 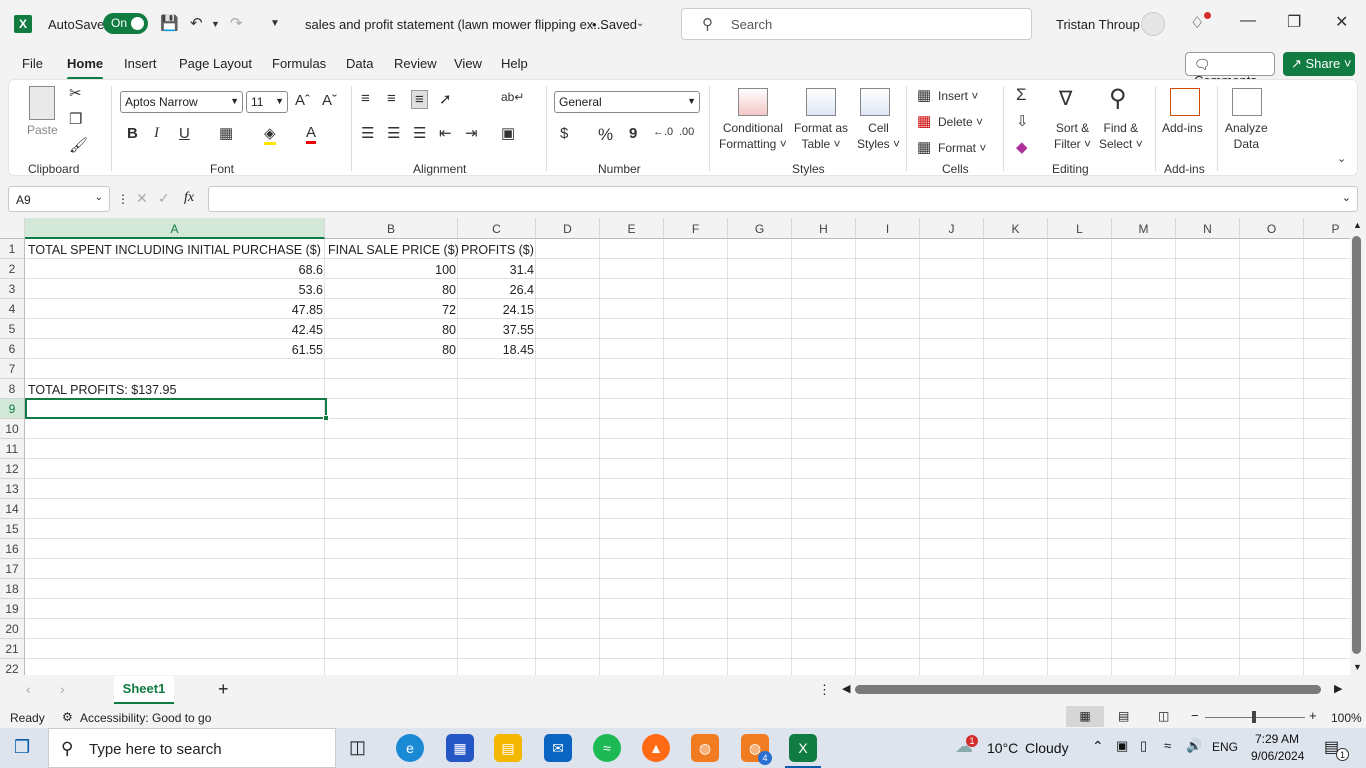 What do you see at coordinates (302, 100) in the screenshot?
I see `increase-font-icon: Aˆ` at bounding box center [302, 100].